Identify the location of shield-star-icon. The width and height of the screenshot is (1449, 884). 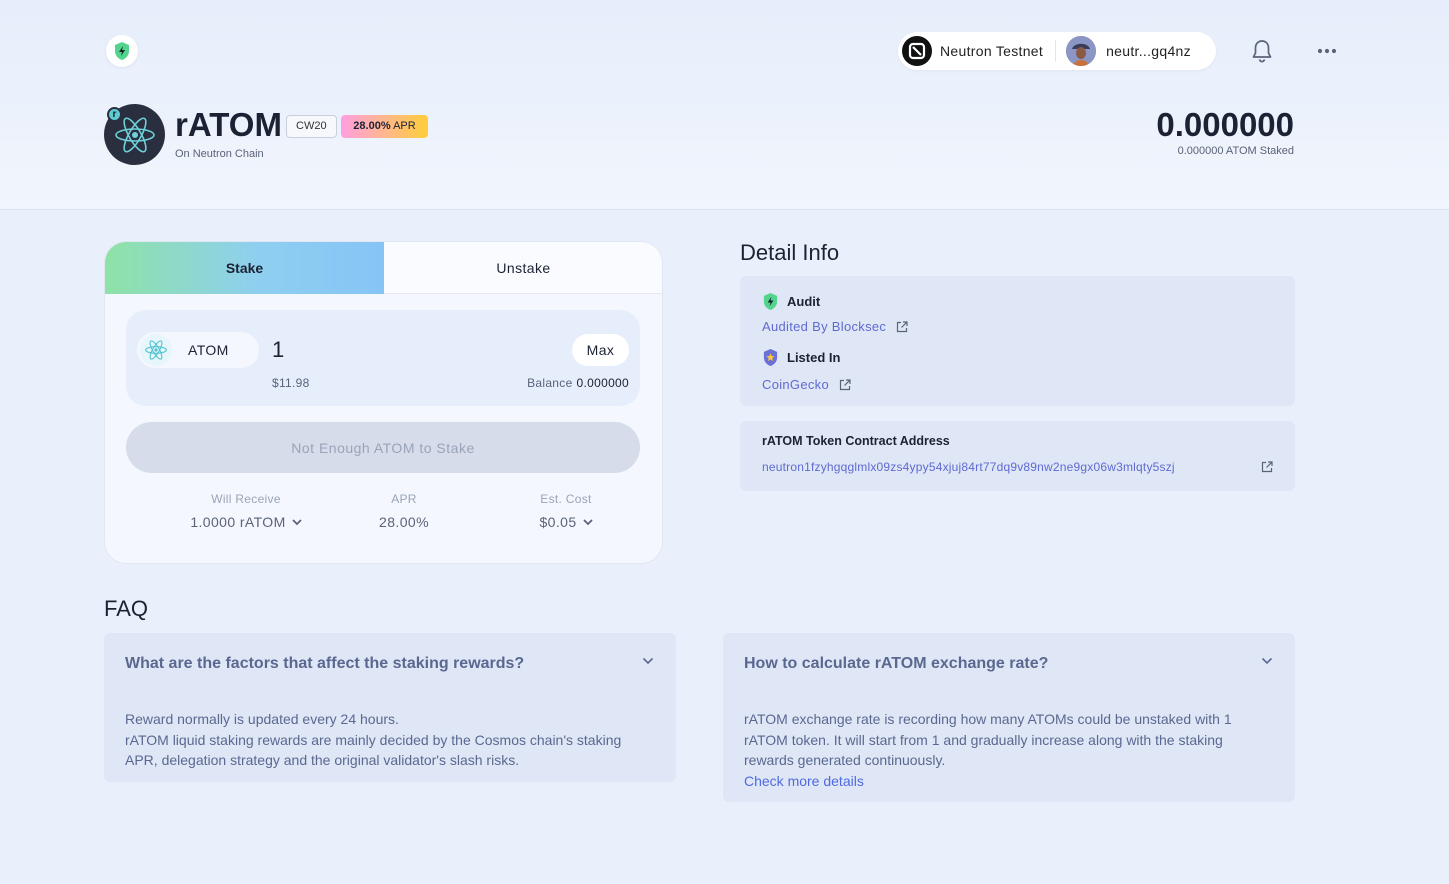
(770, 357).